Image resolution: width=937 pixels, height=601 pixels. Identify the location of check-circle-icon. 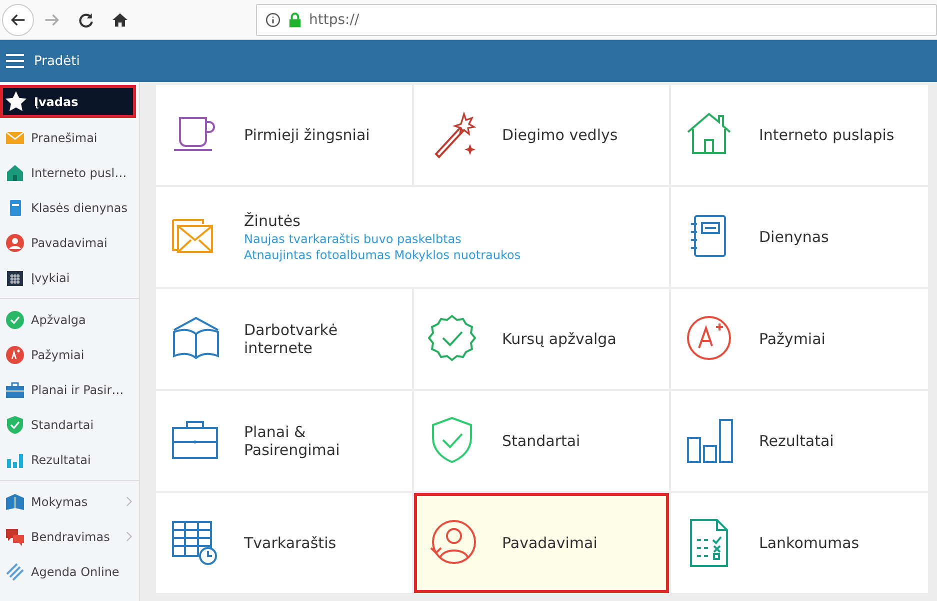
(15, 320).